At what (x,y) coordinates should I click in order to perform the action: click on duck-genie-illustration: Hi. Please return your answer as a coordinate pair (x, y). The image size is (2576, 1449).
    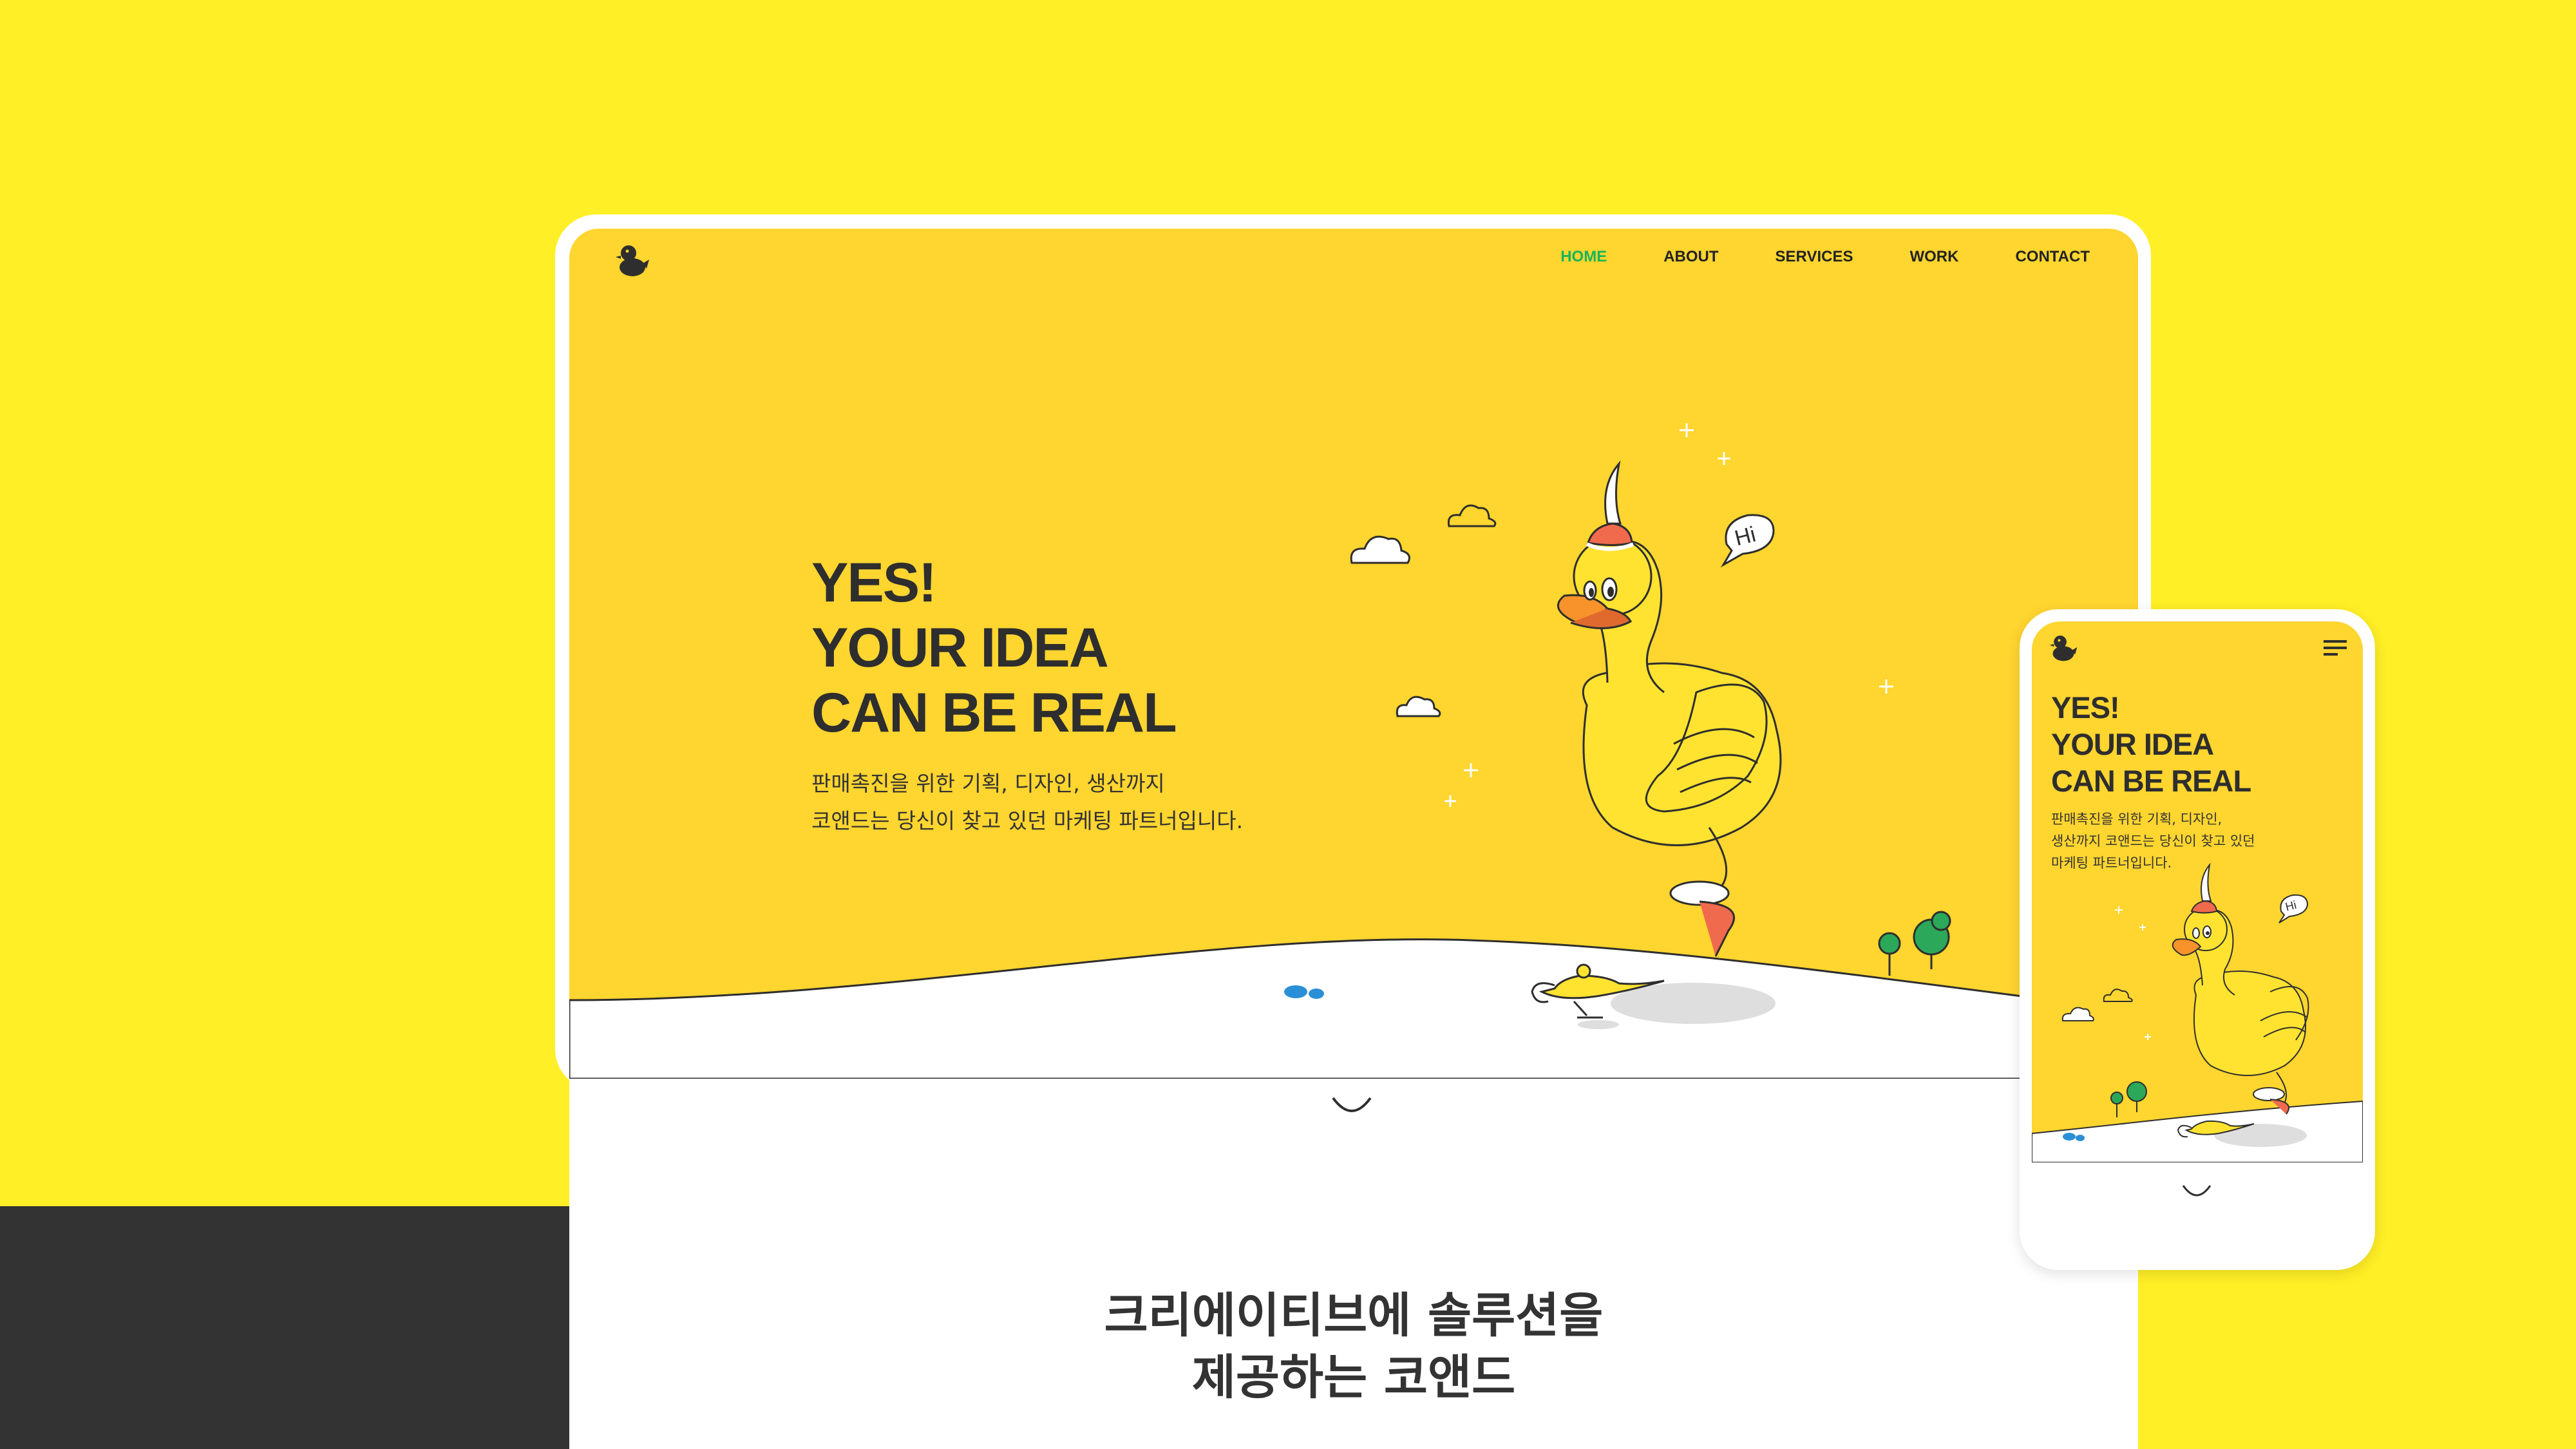
    Looking at the image, I should click on (1618, 726).